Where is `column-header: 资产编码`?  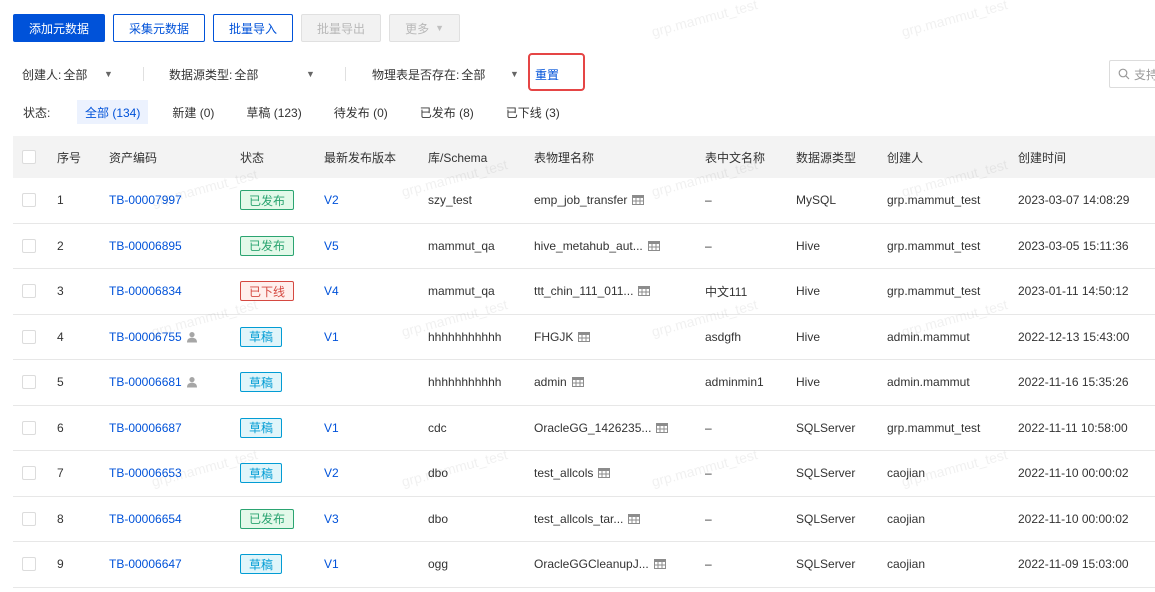 column-header: 资产编码 is located at coordinates (133, 157).